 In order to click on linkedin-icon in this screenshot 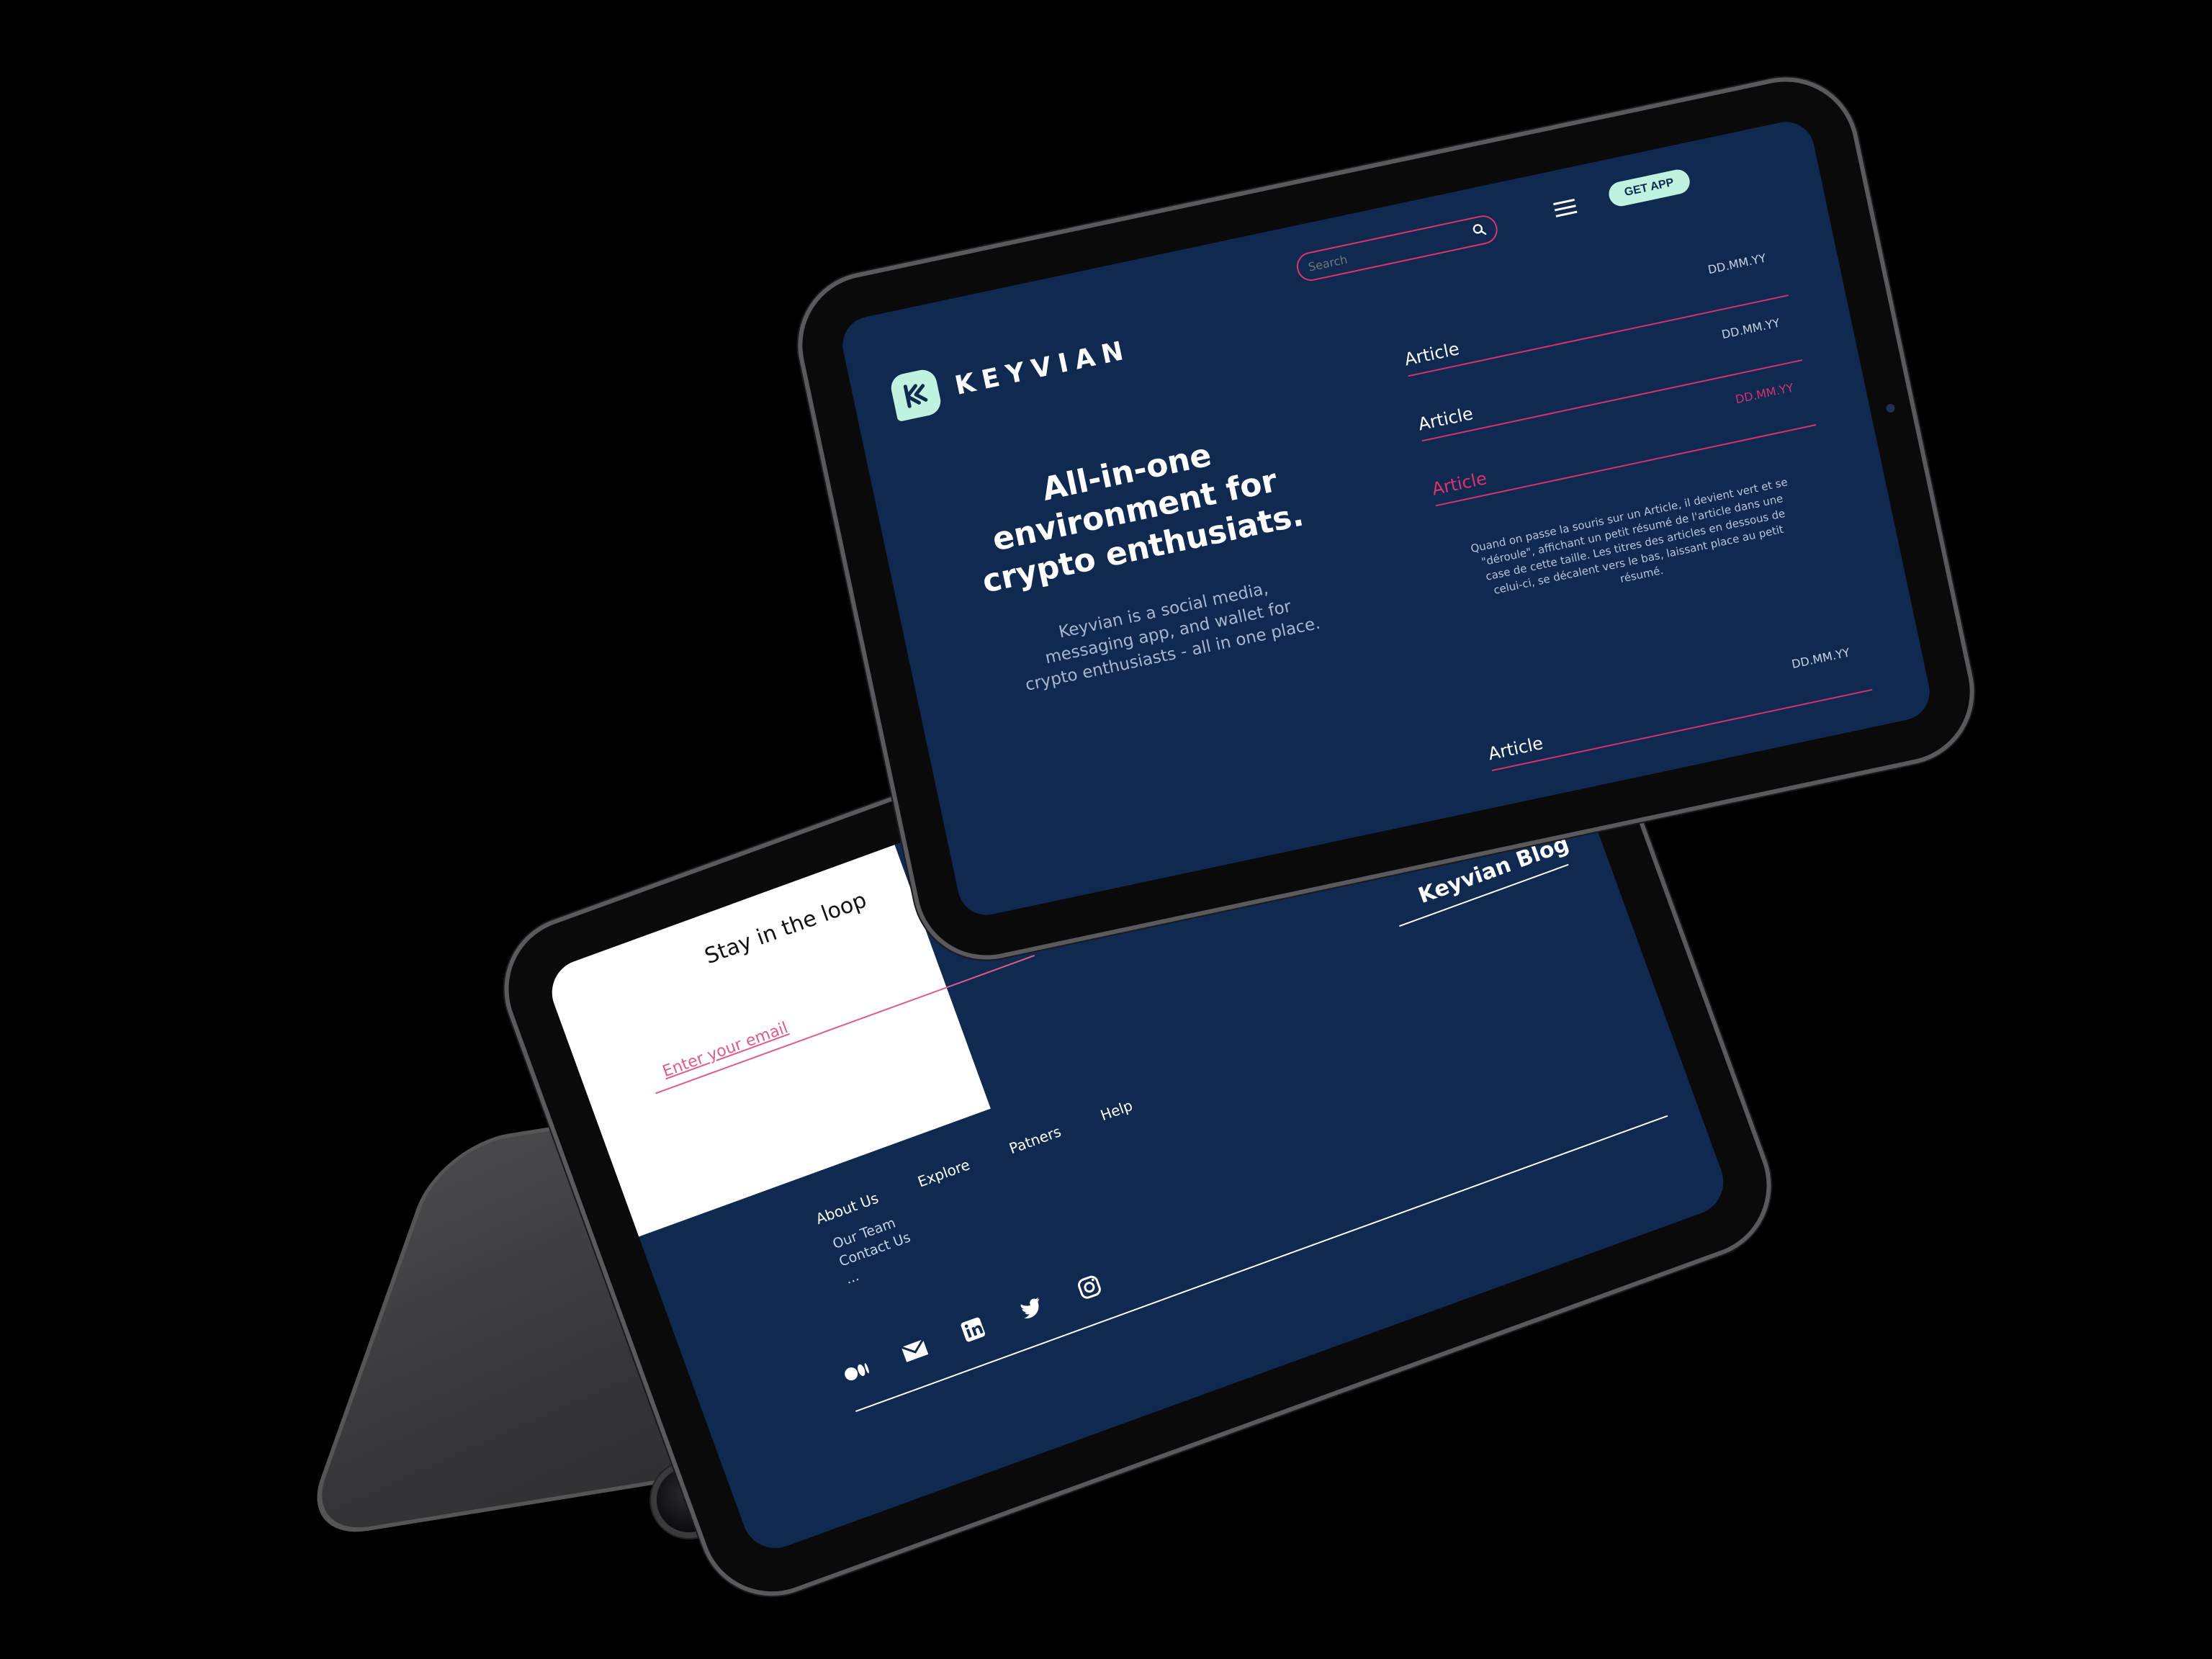, I will do `click(974, 1329)`.